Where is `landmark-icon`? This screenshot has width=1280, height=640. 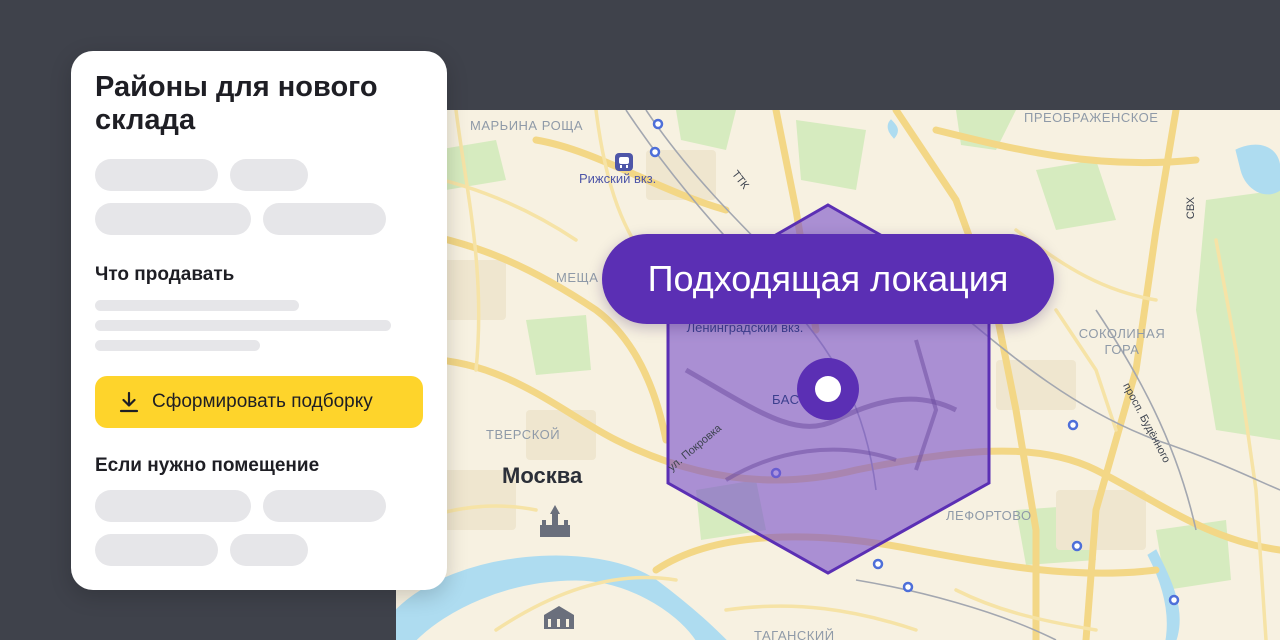 landmark-icon is located at coordinates (559, 617).